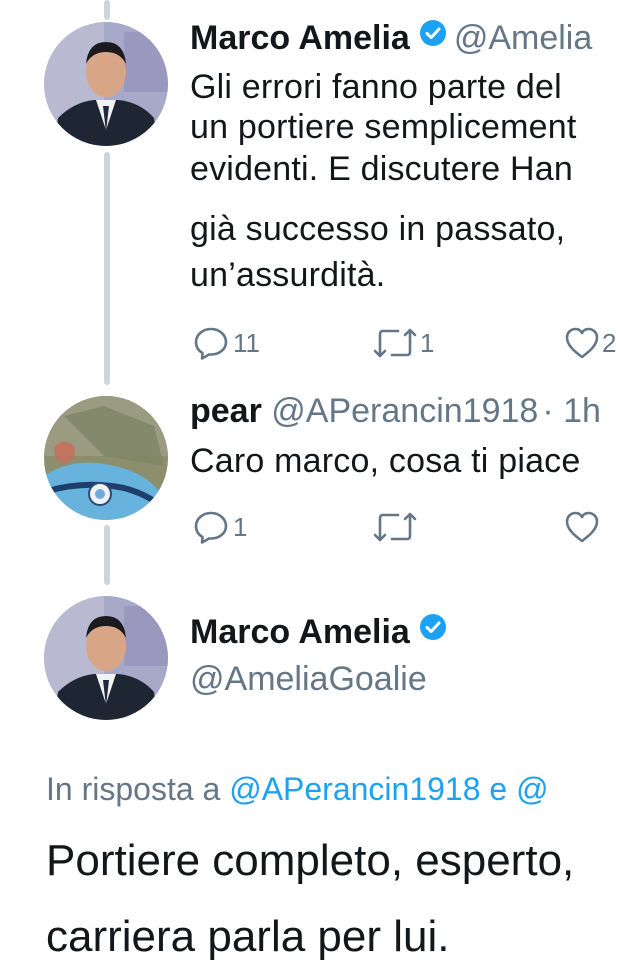 This screenshot has height=973, width=620. I want to click on reply-and: e, so click(498, 789).